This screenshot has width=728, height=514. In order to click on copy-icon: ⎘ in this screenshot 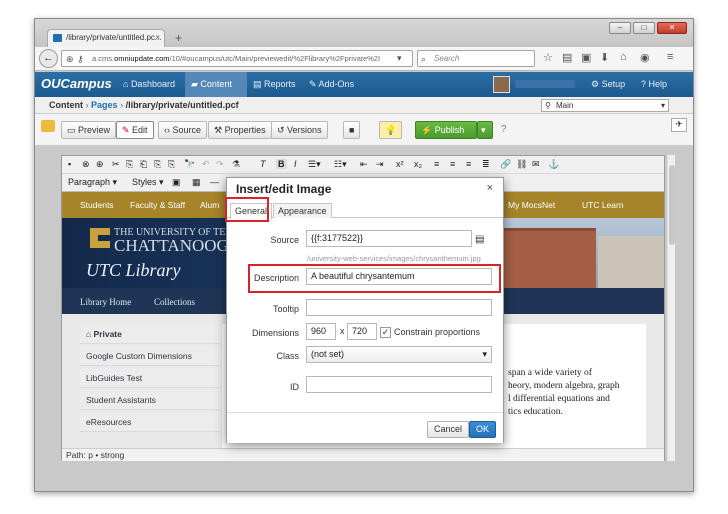, I will do `click(129, 164)`.